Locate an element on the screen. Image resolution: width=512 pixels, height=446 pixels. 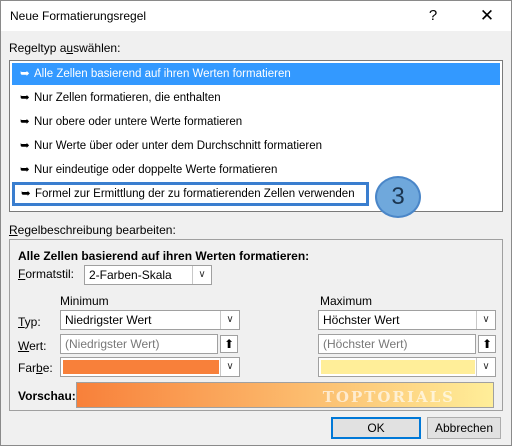
max-value-input: (Höchster Wert) is located at coordinates (397, 344).